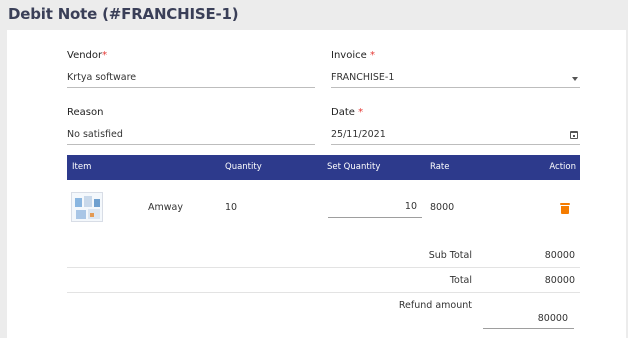 This screenshot has height=338, width=628. Describe the element at coordinates (455, 70) in the screenshot. I see `invoice-select: Invoice * FRANCHISE-1` at that location.